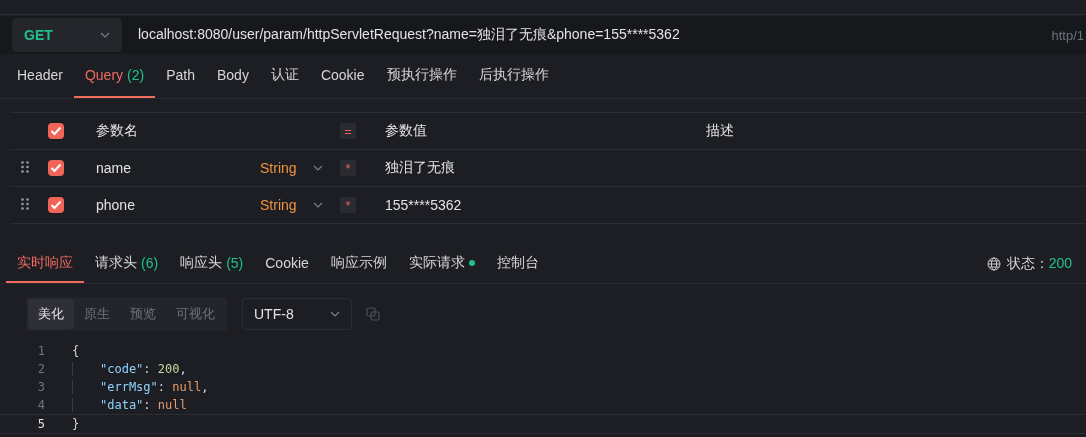 Image resolution: width=1086 pixels, height=437 pixels. I want to click on request-tab: 预执行操作, so click(421, 76).